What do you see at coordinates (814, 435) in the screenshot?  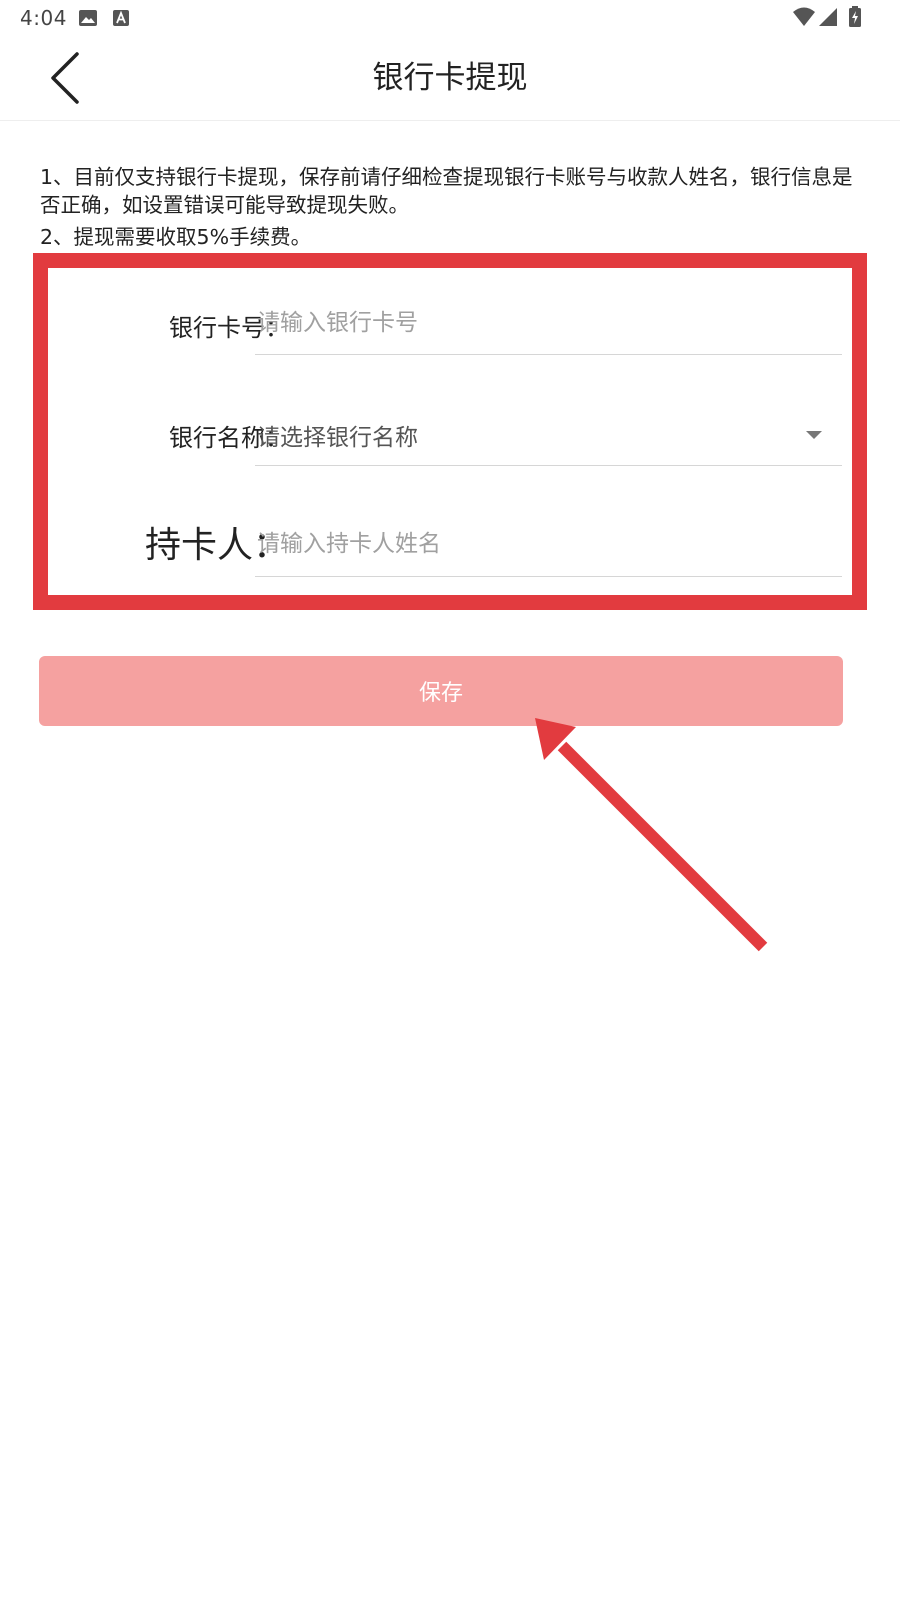 I see `dropdown-arrow-icon` at bounding box center [814, 435].